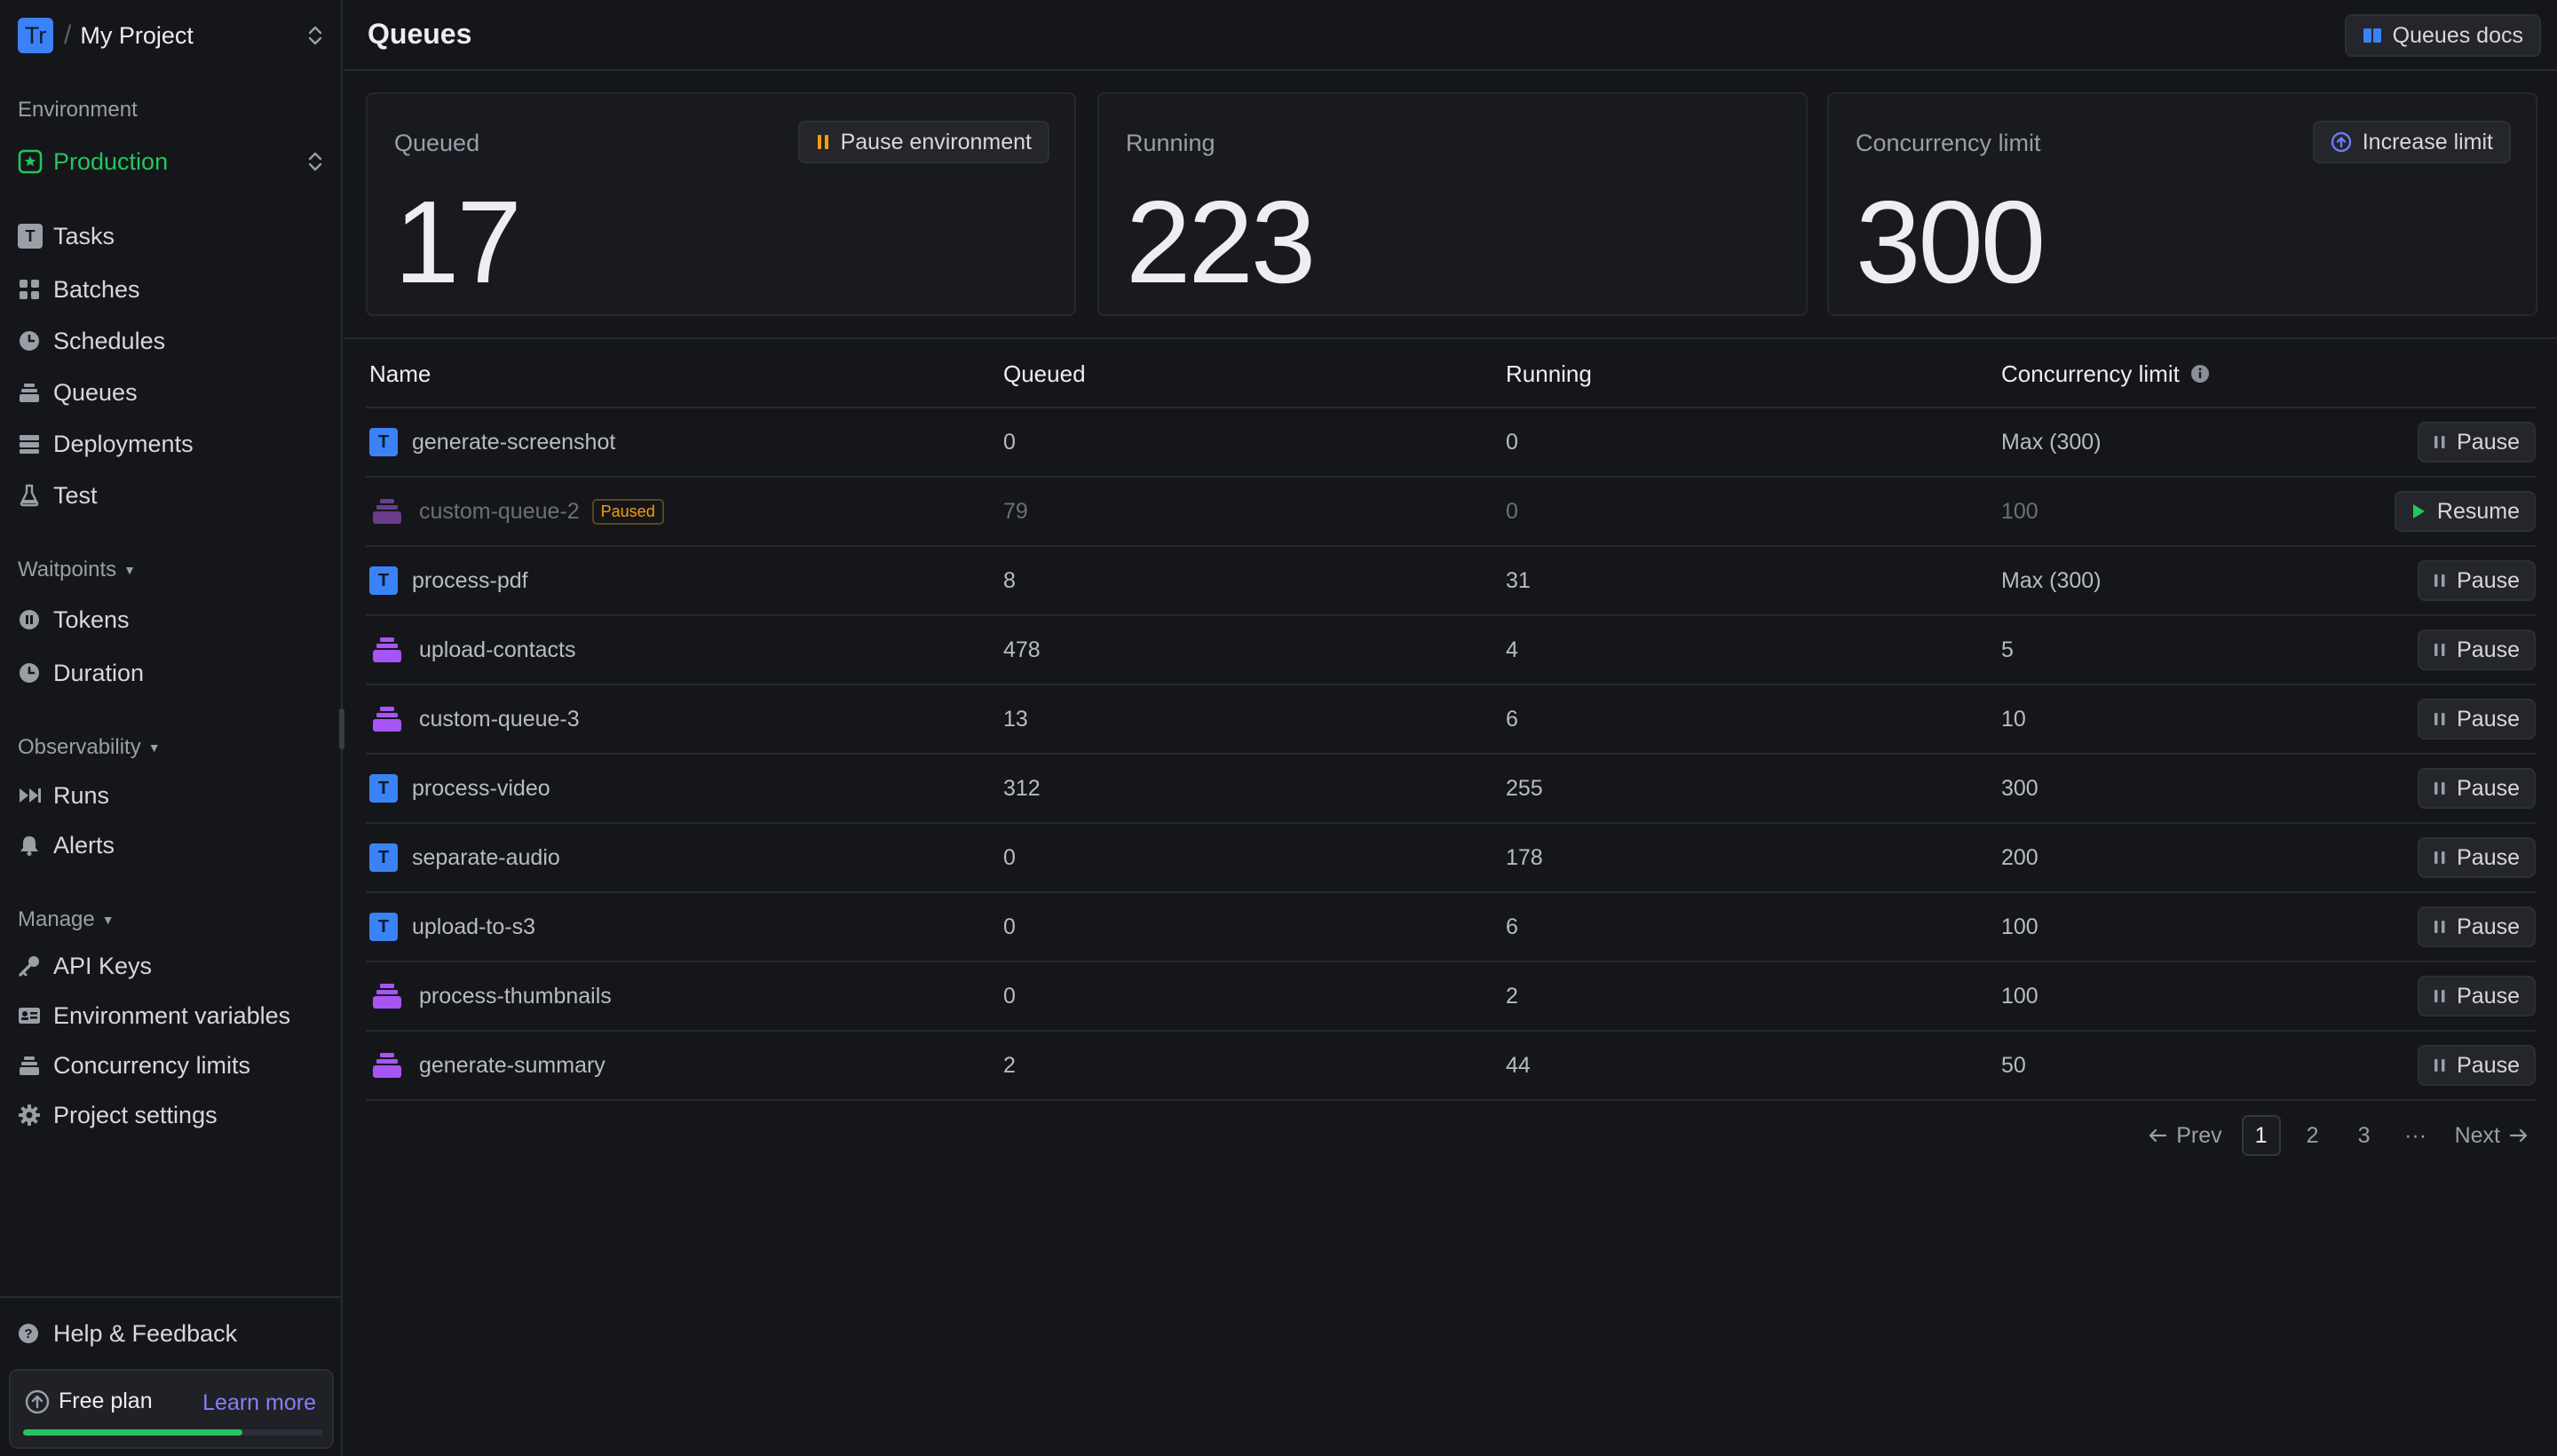 The image size is (2557, 1456). Describe the element at coordinates (2427, 141) in the screenshot. I see `button-label: Increase limit` at that location.